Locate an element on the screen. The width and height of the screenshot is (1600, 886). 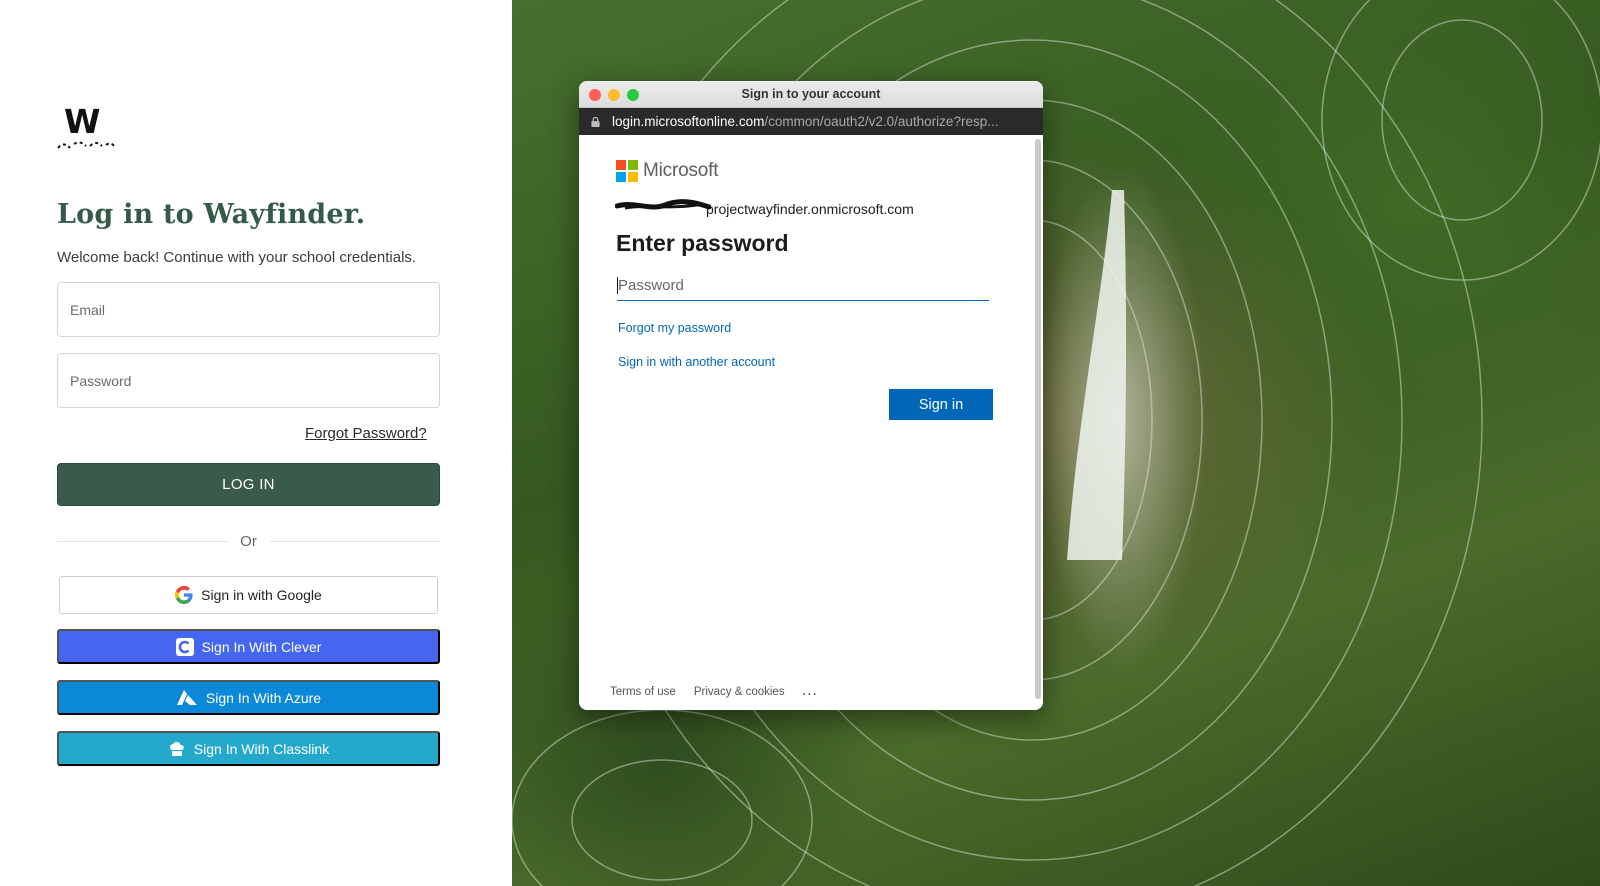
ms-password-input is located at coordinates (803, 285).